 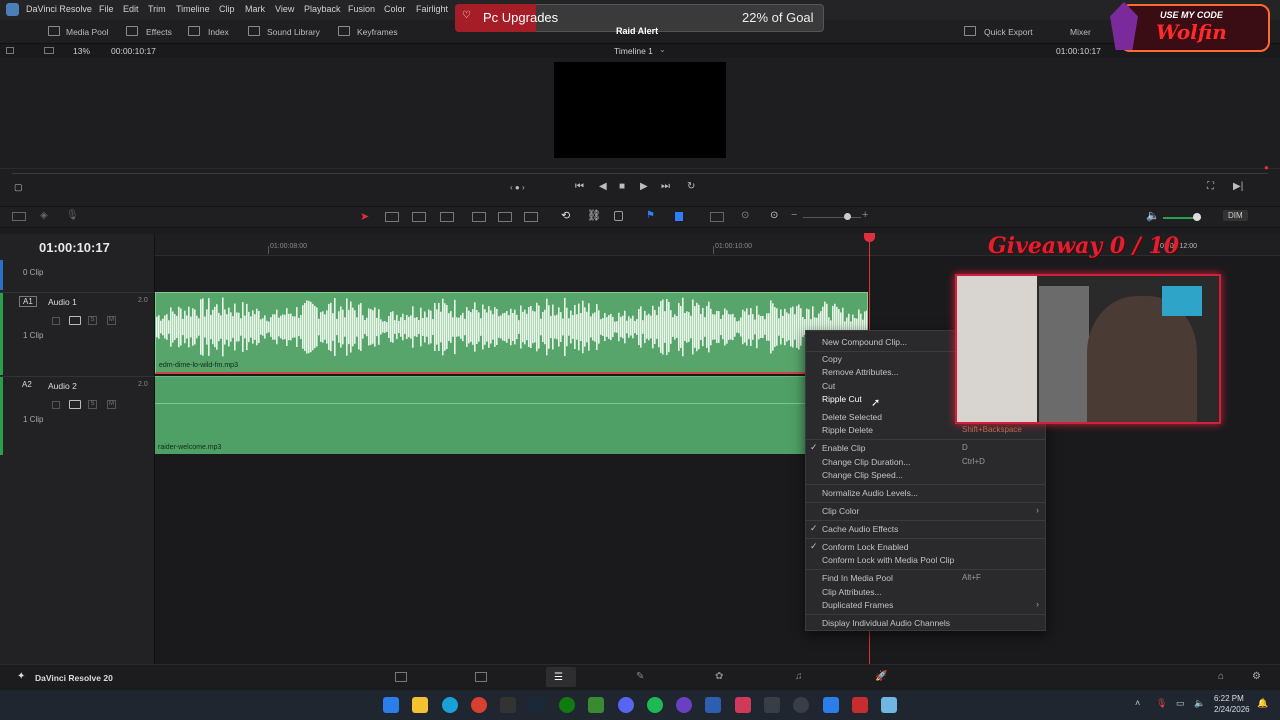 I want to click on edge-icon, so click(x=450, y=705).